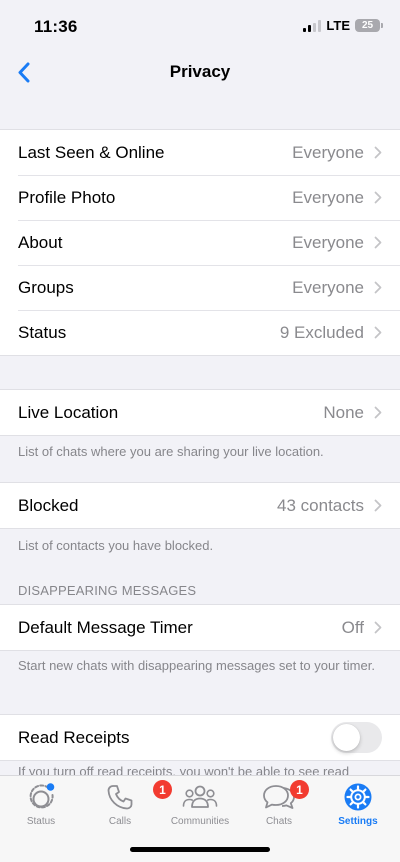 Image resolution: width=400 pixels, height=862 pixels. Describe the element at coordinates (120, 821) in the screenshot. I see `tab-label: Calls` at that location.